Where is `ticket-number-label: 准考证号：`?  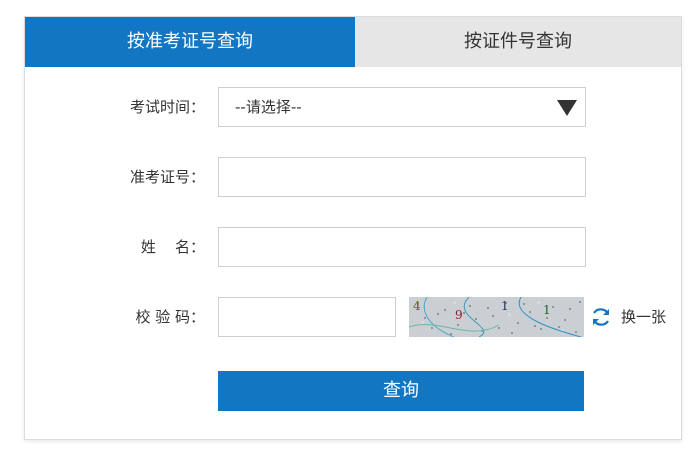
ticket-number-label: 准考证号： is located at coordinates (167, 177).